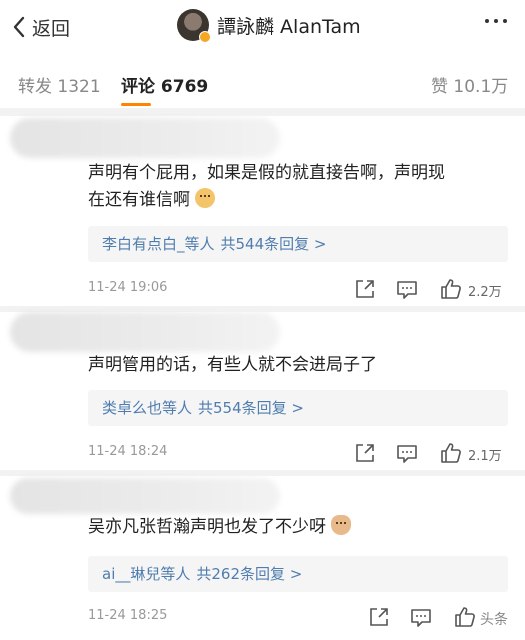  I want to click on back-label: 返回, so click(51, 28).